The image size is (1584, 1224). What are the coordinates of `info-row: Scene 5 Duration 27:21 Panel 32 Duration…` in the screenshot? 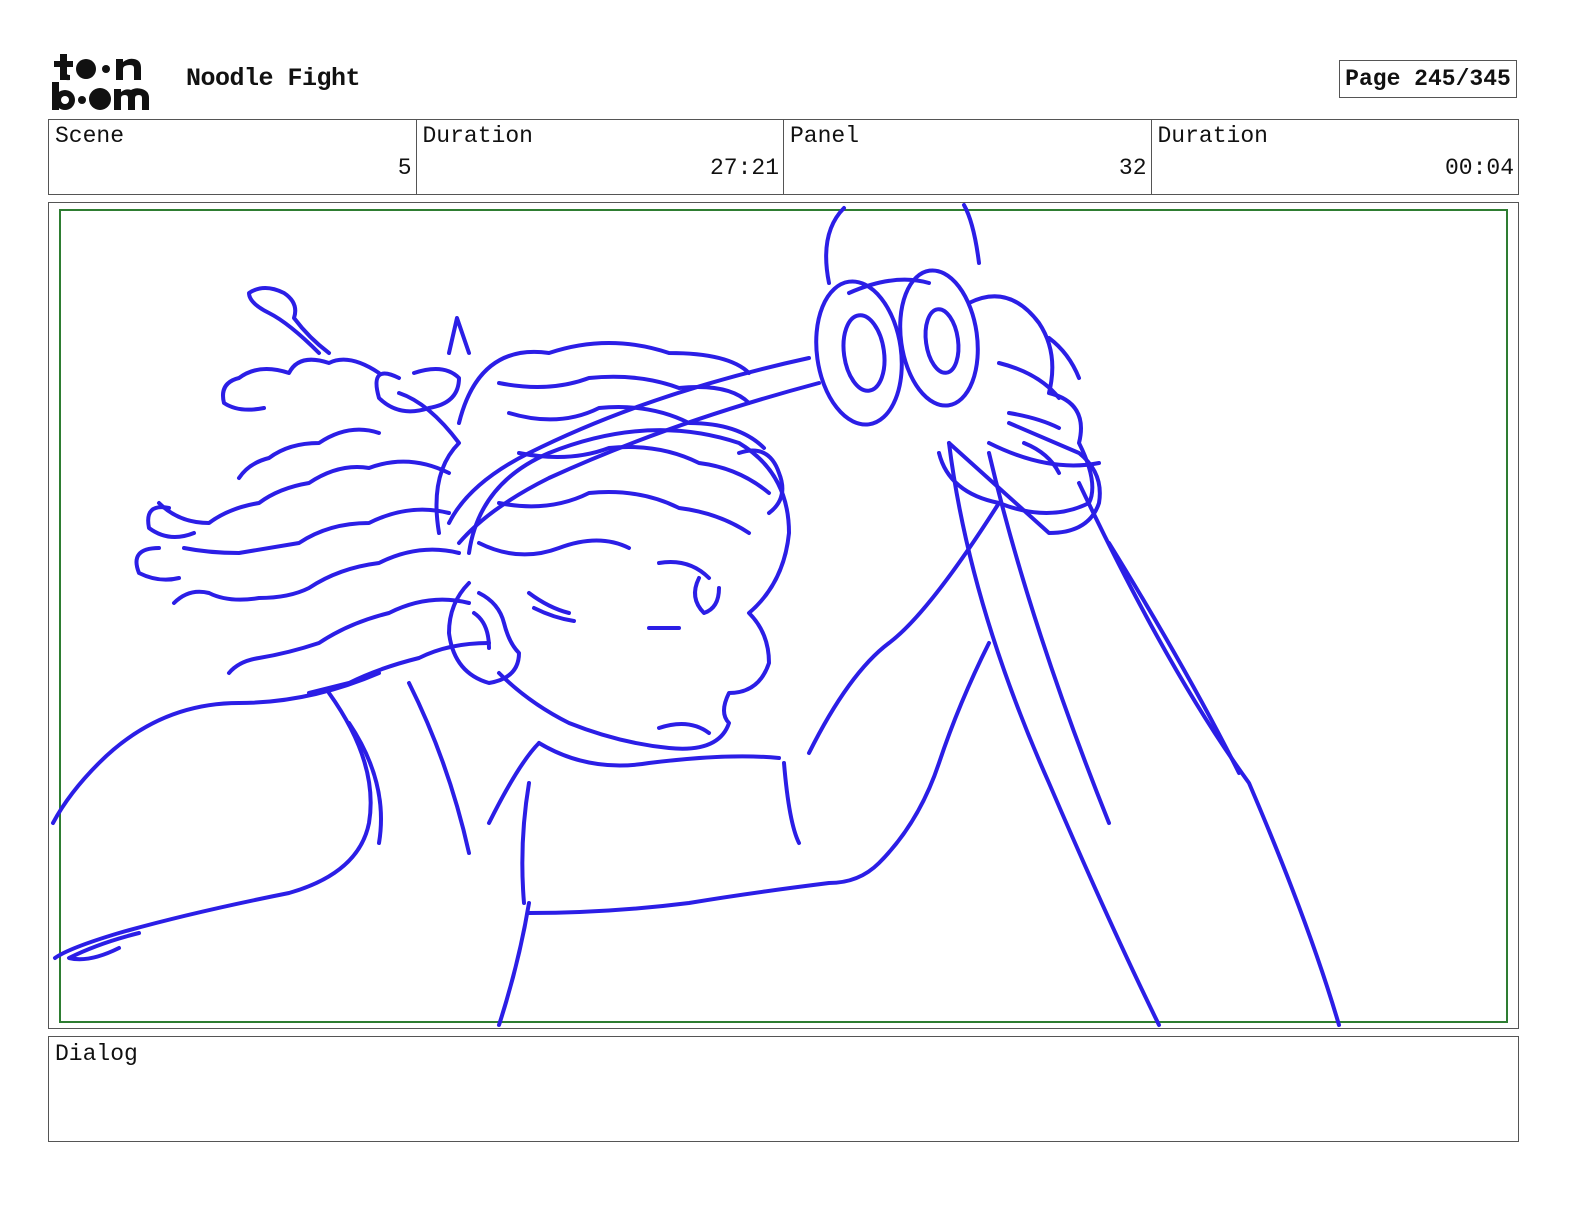 It's located at (783, 157).